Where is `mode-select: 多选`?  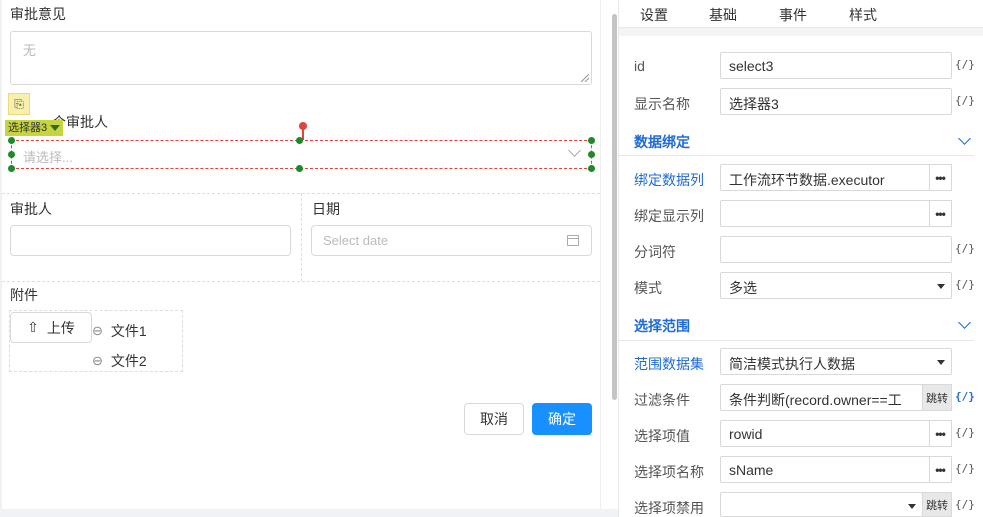
mode-select: 多选 is located at coordinates (836, 285).